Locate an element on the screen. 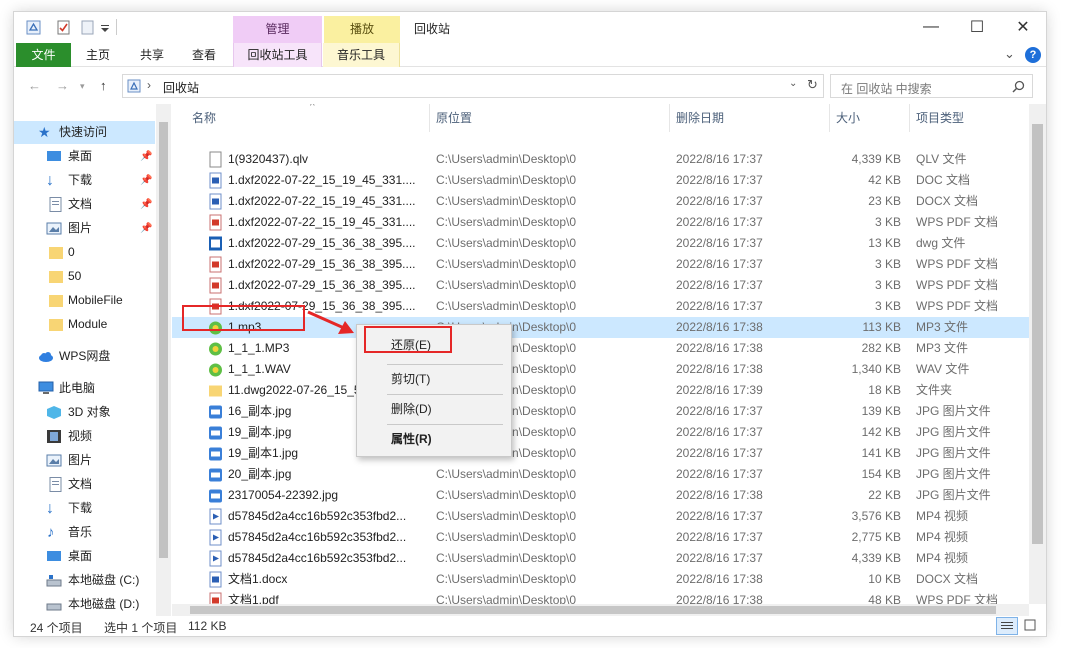 This screenshot has width=1074, height=648. list-horizontal-scrollbar is located at coordinates (600, 610).